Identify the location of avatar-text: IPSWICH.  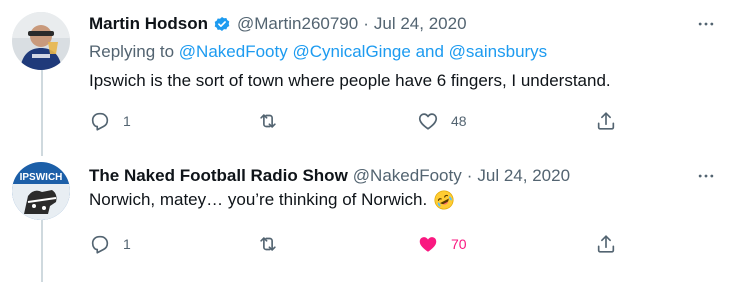
(41, 177).